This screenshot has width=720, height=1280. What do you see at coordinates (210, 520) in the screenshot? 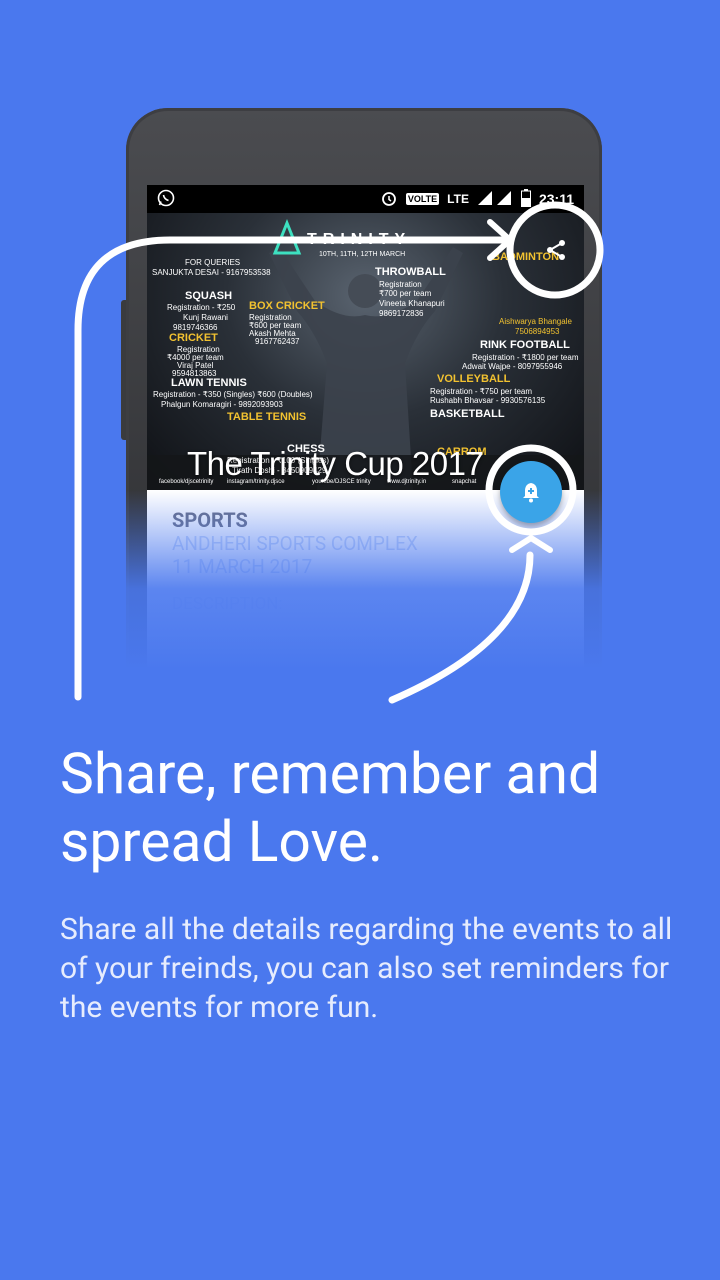
I see `event-category: SPORTS` at bounding box center [210, 520].